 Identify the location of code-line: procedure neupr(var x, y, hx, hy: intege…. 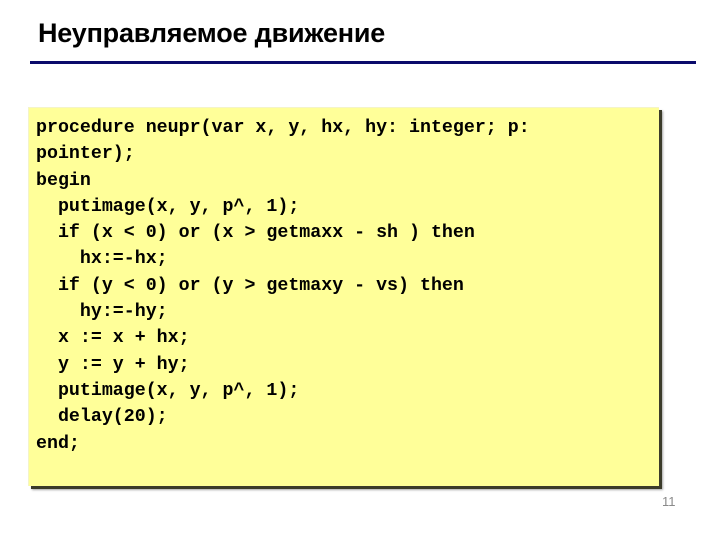
(283, 128).